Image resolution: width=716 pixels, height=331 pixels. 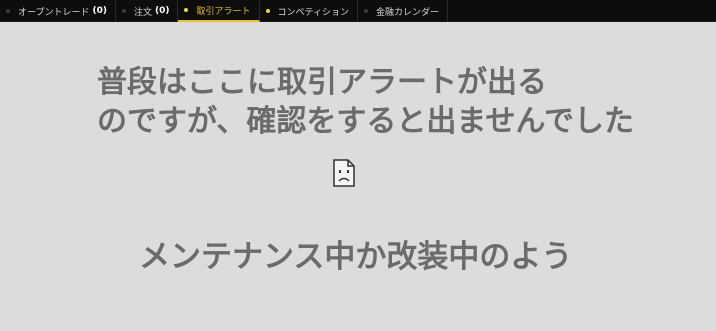 I want to click on tab-open-trades: オープントレード (0), so click(x=58, y=11).